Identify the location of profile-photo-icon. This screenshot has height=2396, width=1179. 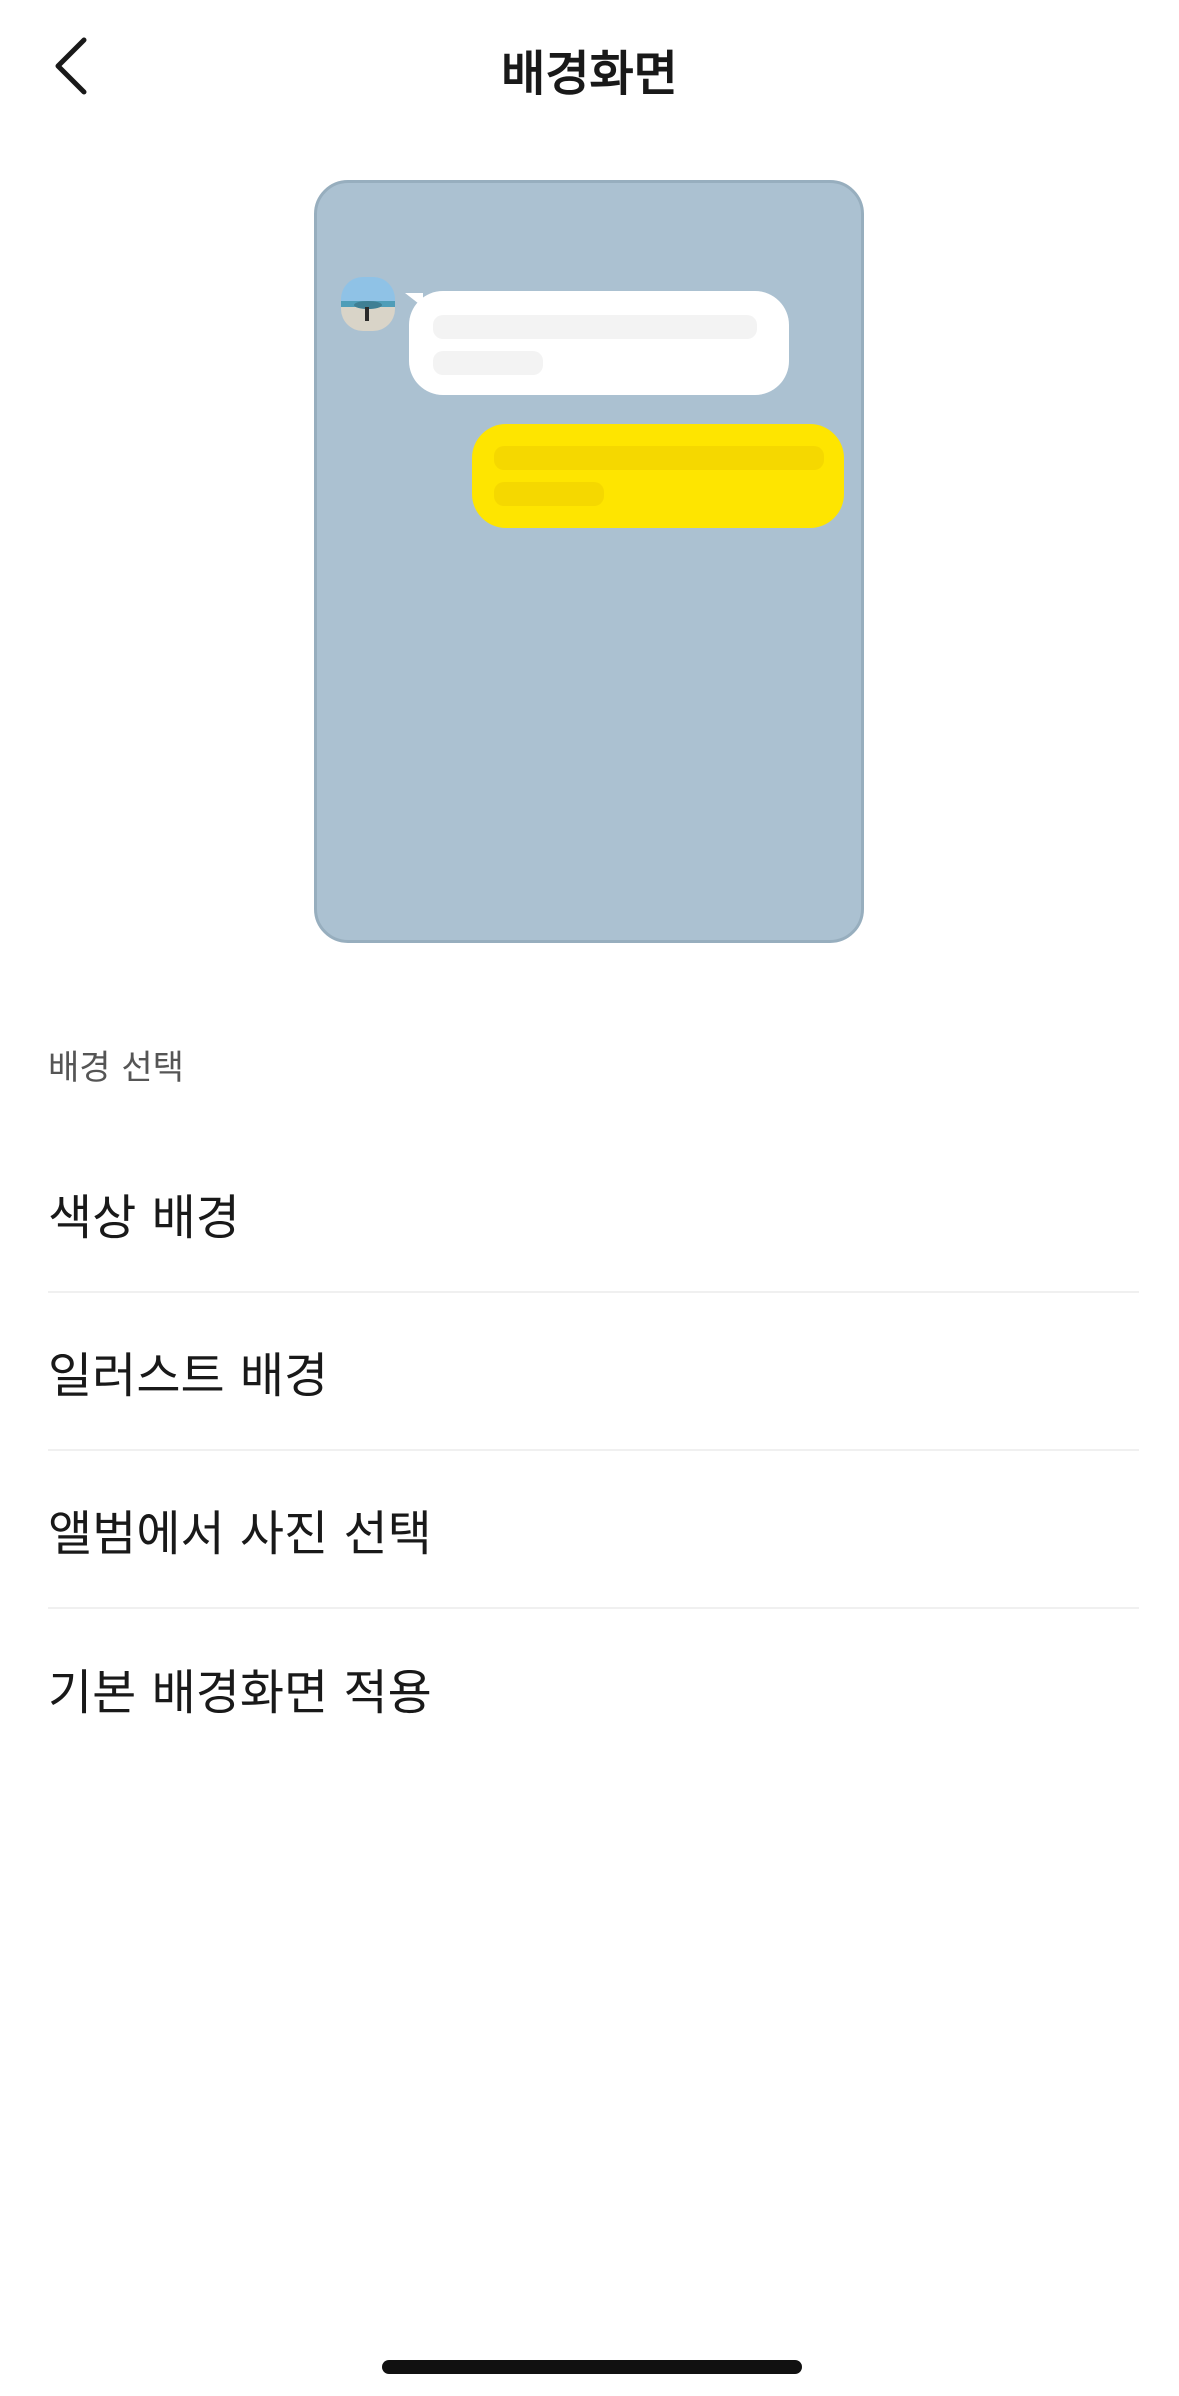
(368, 304).